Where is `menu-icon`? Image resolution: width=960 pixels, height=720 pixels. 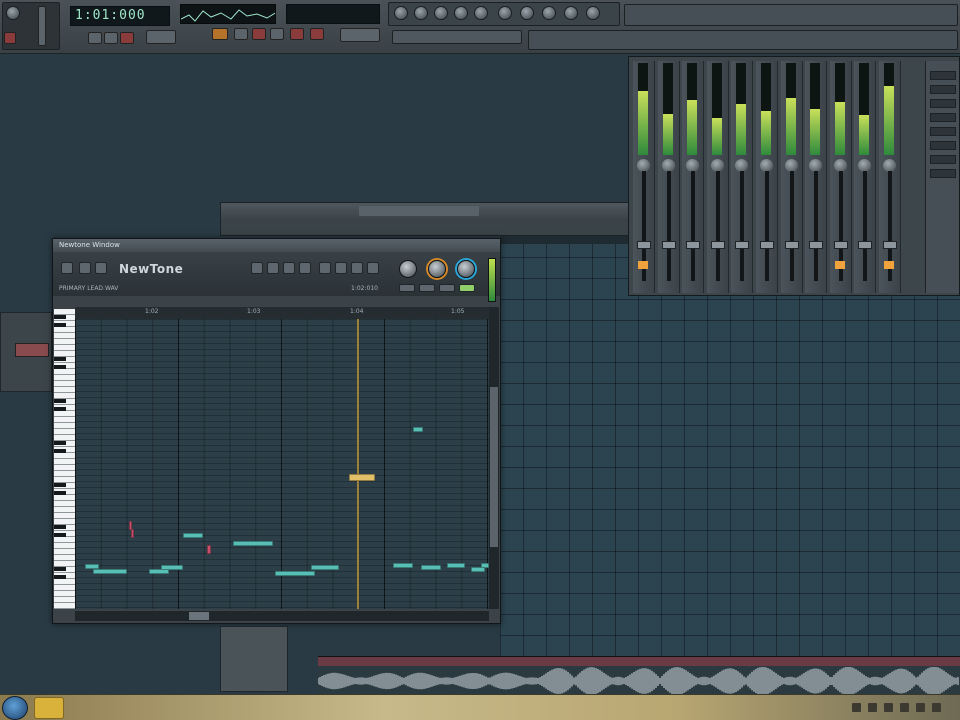
menu-icon is located at coordinates (67, 268).